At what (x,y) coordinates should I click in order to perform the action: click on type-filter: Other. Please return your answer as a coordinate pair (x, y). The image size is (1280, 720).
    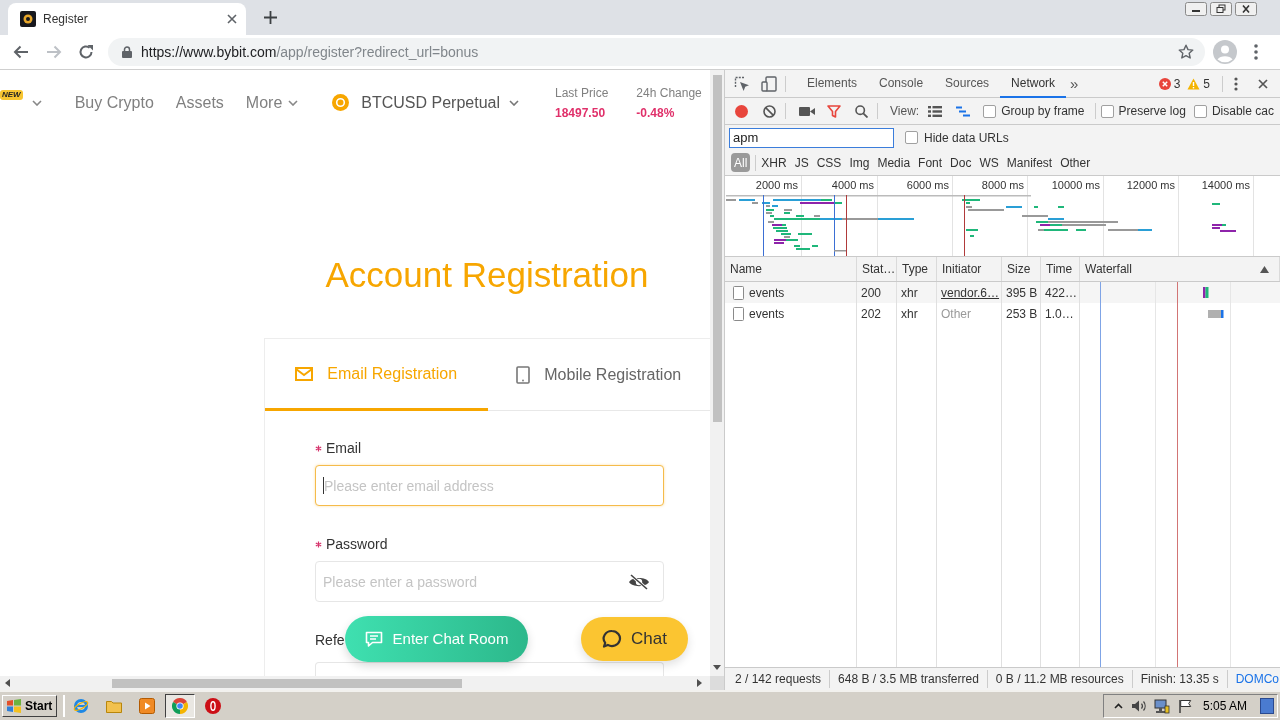
    Looking at the image, I should click on (1075, 162).